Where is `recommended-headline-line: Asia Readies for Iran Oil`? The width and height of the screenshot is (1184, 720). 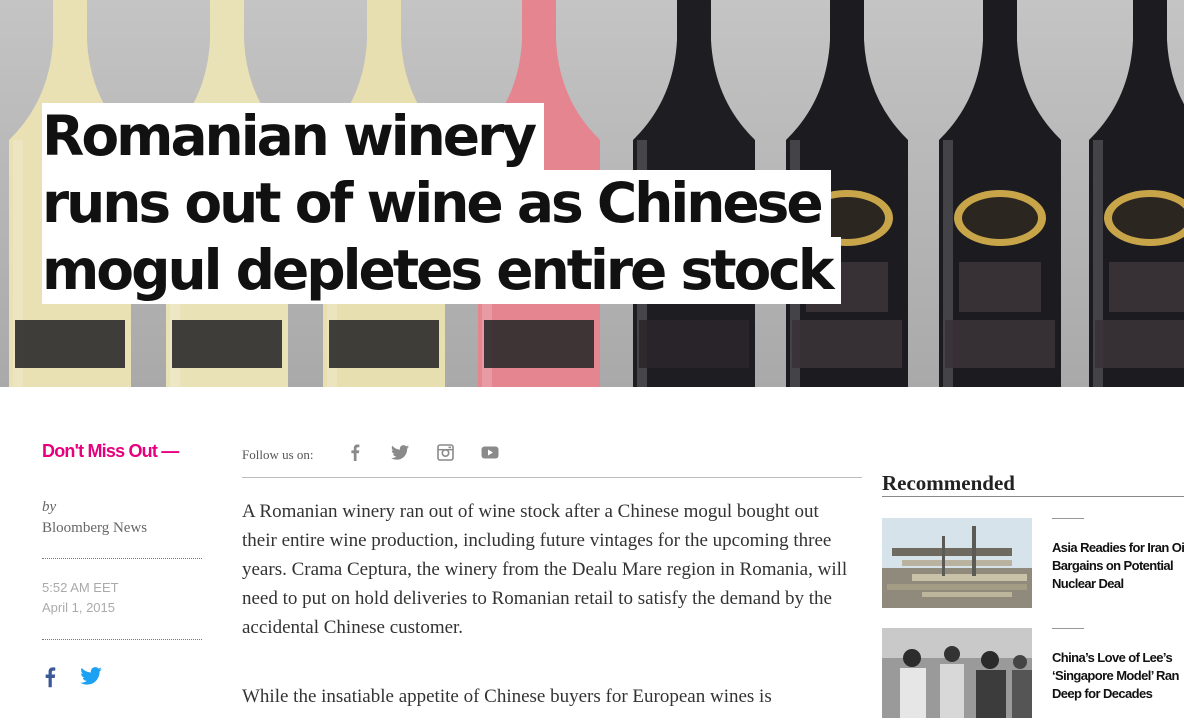
recommended-headline-line: Asia Readies for Iran Oil is located at coordinates (1118, 547).